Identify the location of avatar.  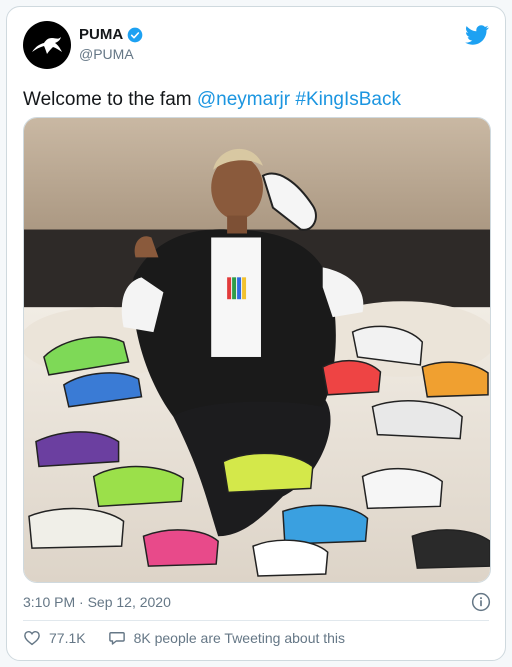
(47, 45).